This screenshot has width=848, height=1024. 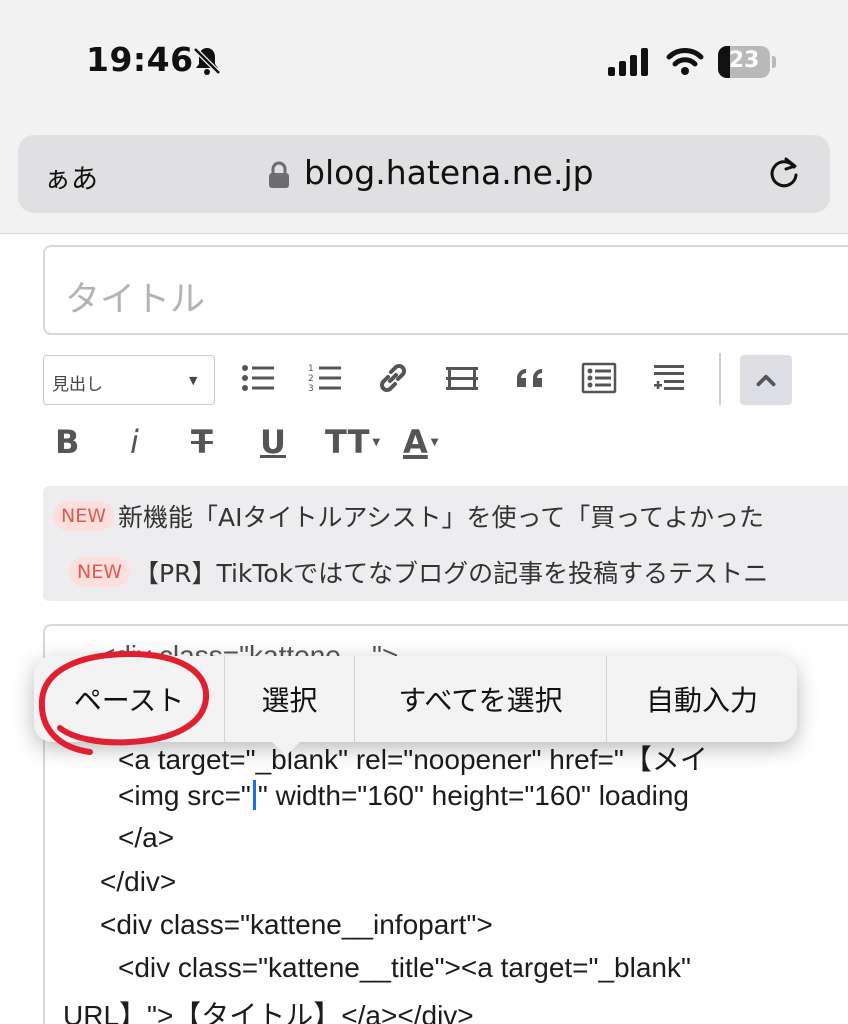 What do you see at coordinates (599, 378) in the screenshot?
I see `definition-list-icon` at bounding box center [599, 378].